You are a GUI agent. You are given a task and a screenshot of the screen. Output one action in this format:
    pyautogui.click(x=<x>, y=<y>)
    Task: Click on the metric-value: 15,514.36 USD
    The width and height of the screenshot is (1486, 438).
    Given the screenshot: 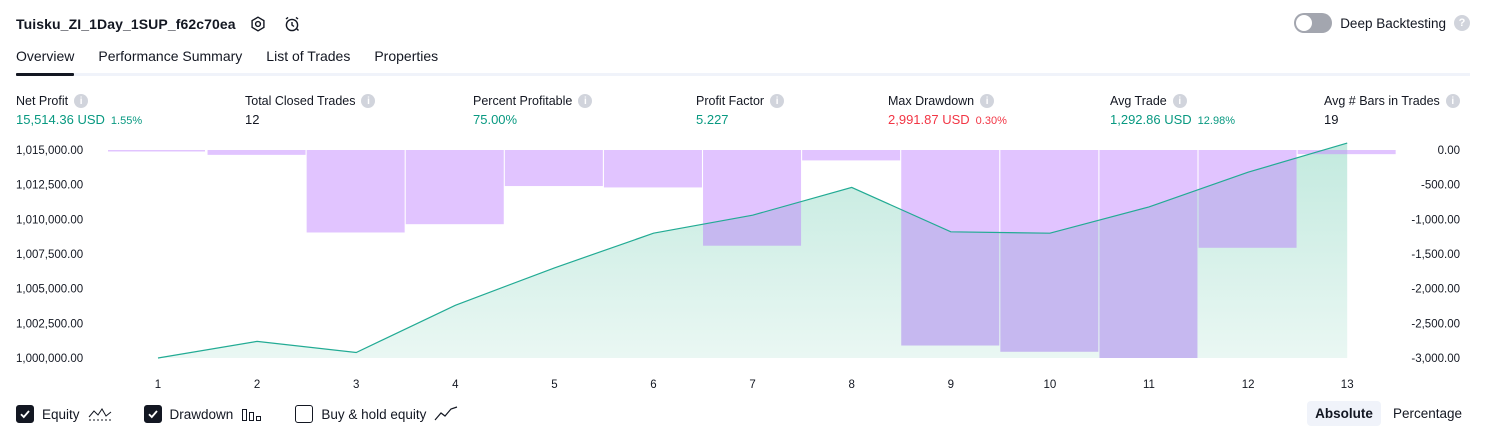 What is the action you would take?
    pyautogui.click(x=60, y=119)
    